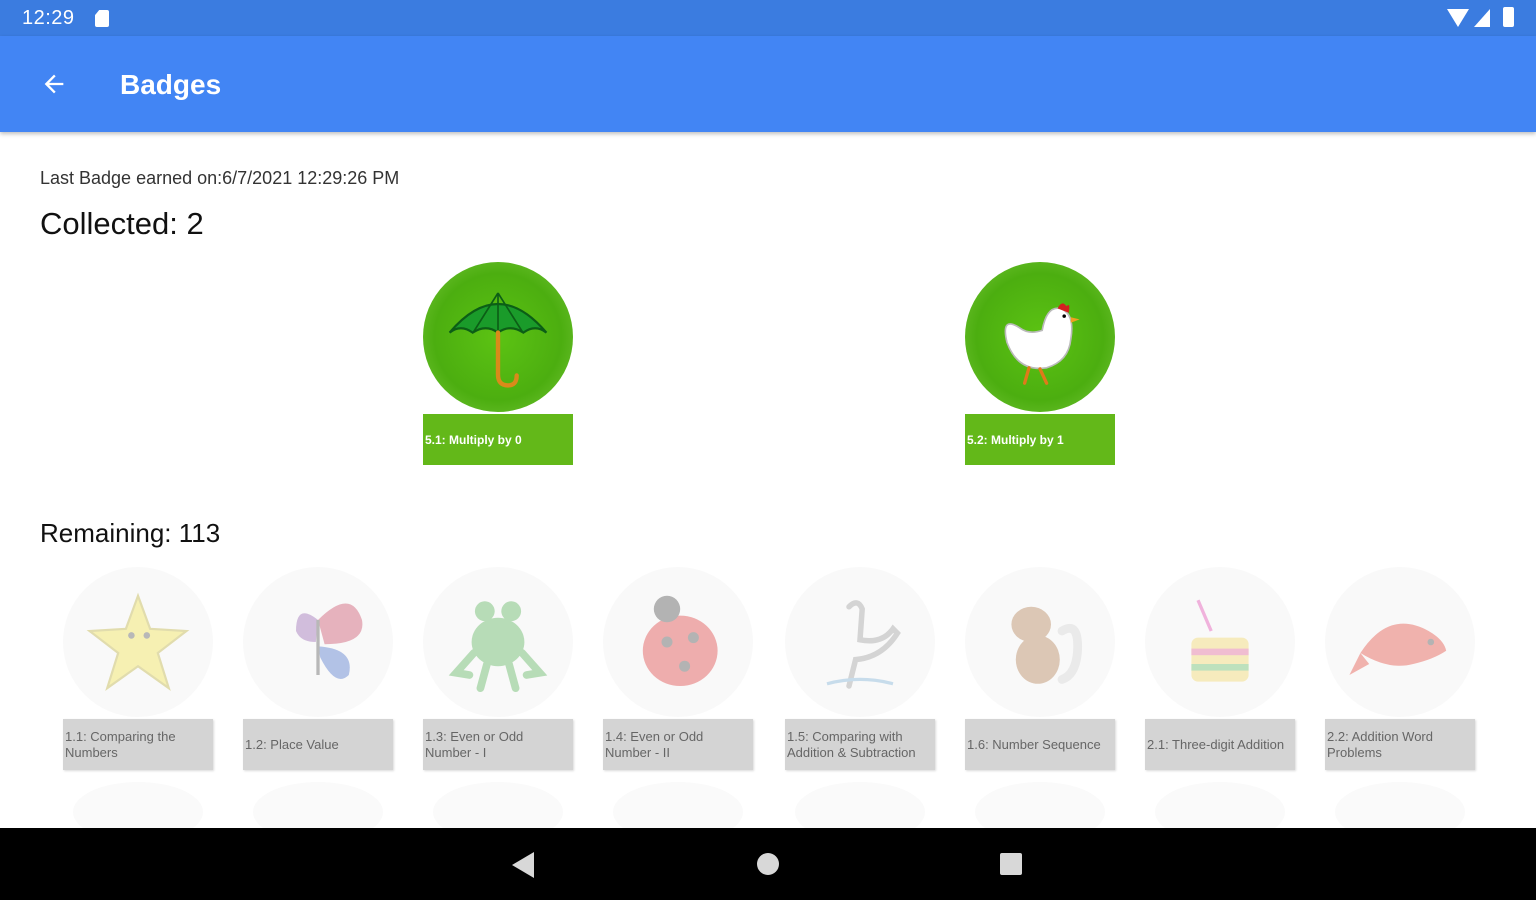 This screenshot has width=1536, height=900. Describe the element at coordinates (102, 18) in the screenshot. I see `sd-card-icon` at that location.